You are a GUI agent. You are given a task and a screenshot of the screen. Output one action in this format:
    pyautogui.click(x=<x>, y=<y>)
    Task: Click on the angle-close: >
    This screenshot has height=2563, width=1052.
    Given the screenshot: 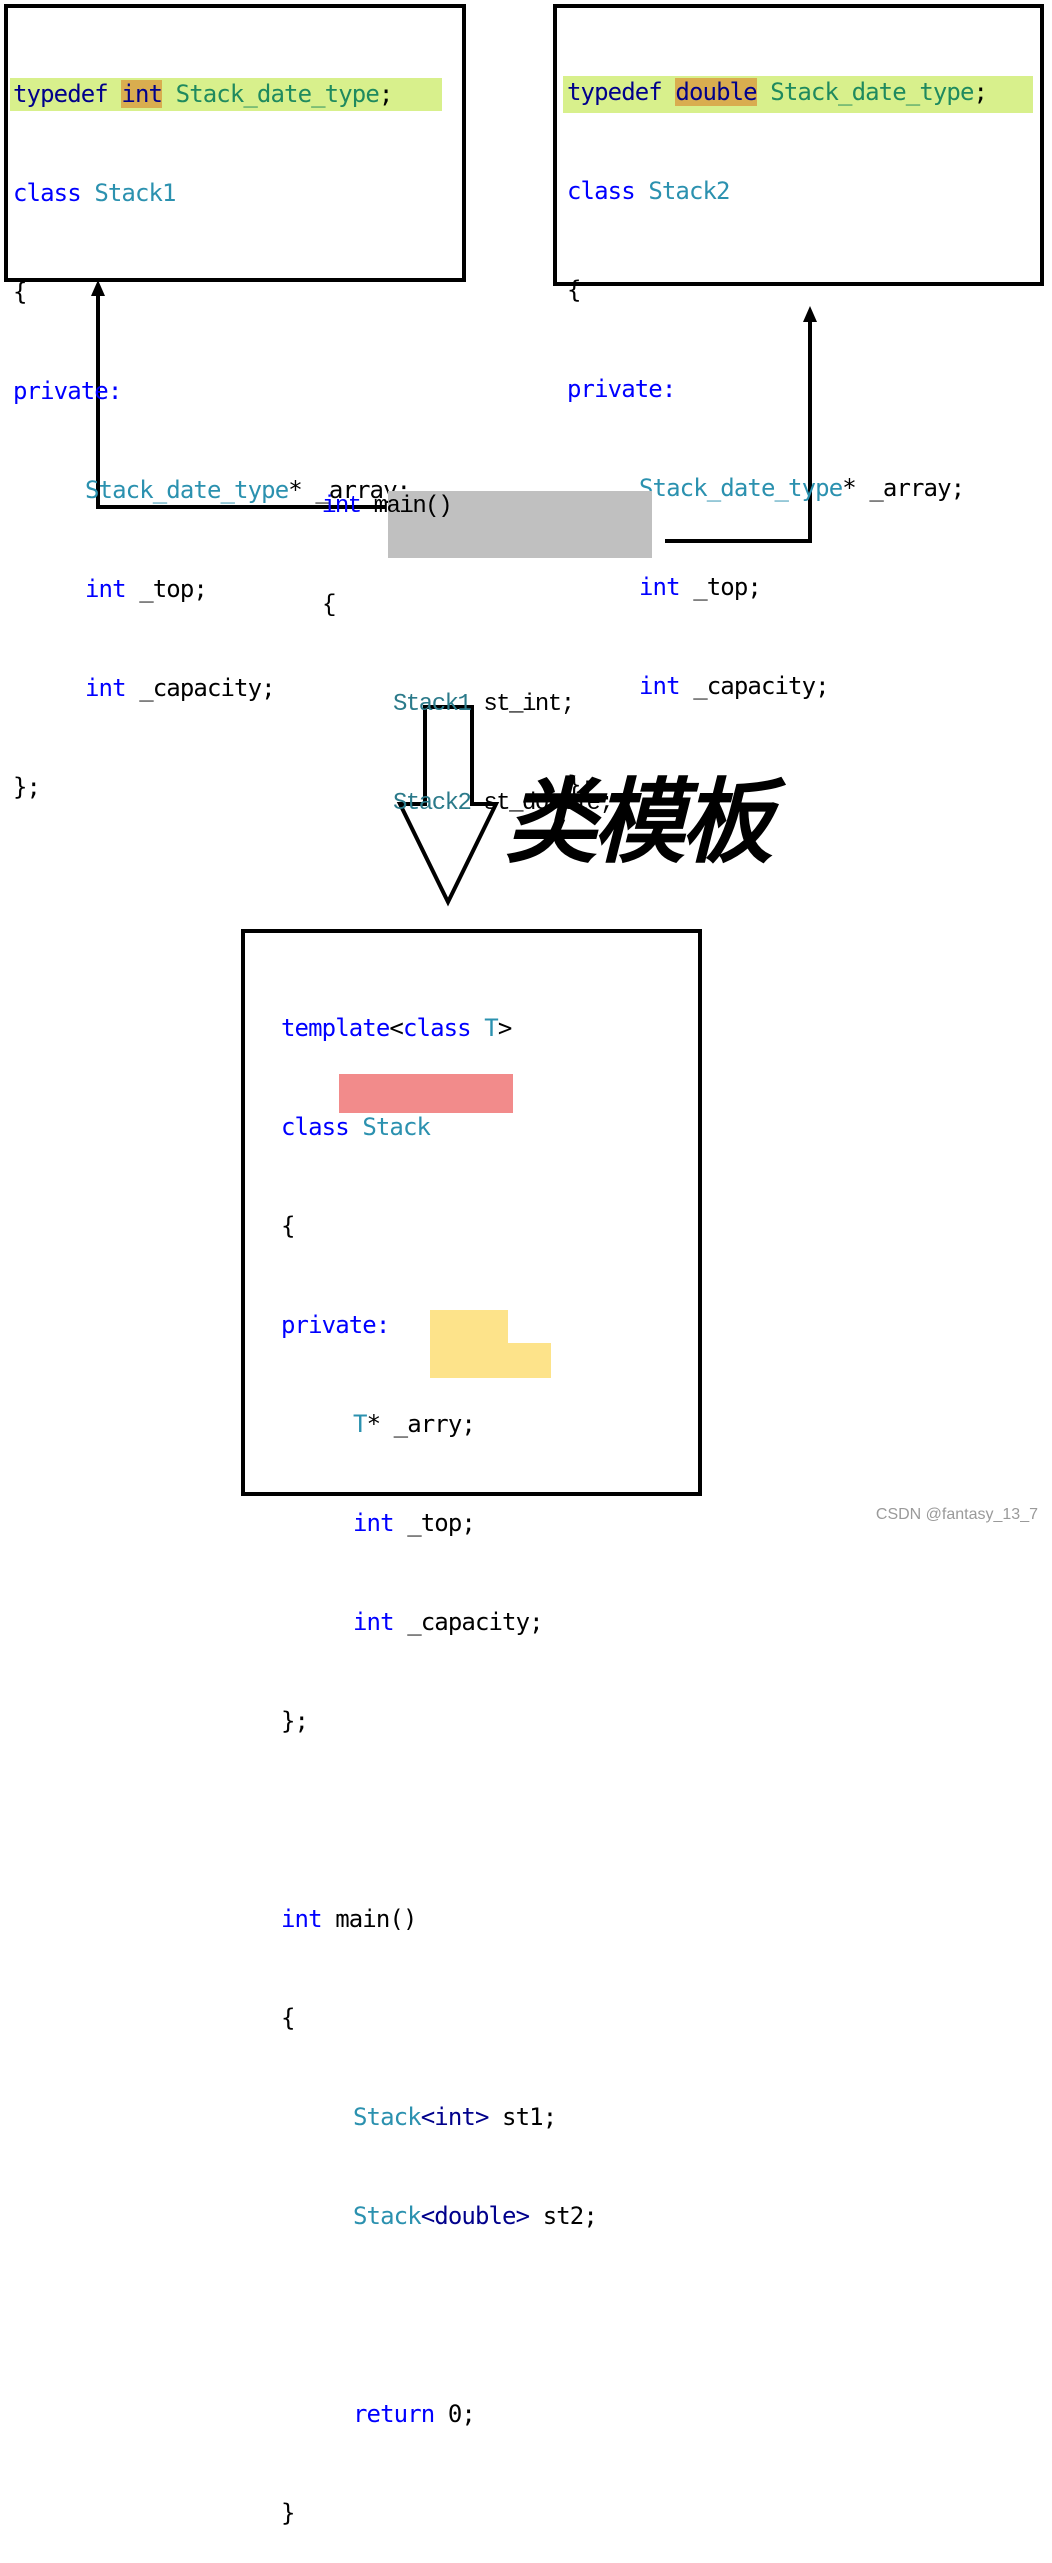 What is the action you would take?
    pyautogui.click(x=504, y=1028)
    